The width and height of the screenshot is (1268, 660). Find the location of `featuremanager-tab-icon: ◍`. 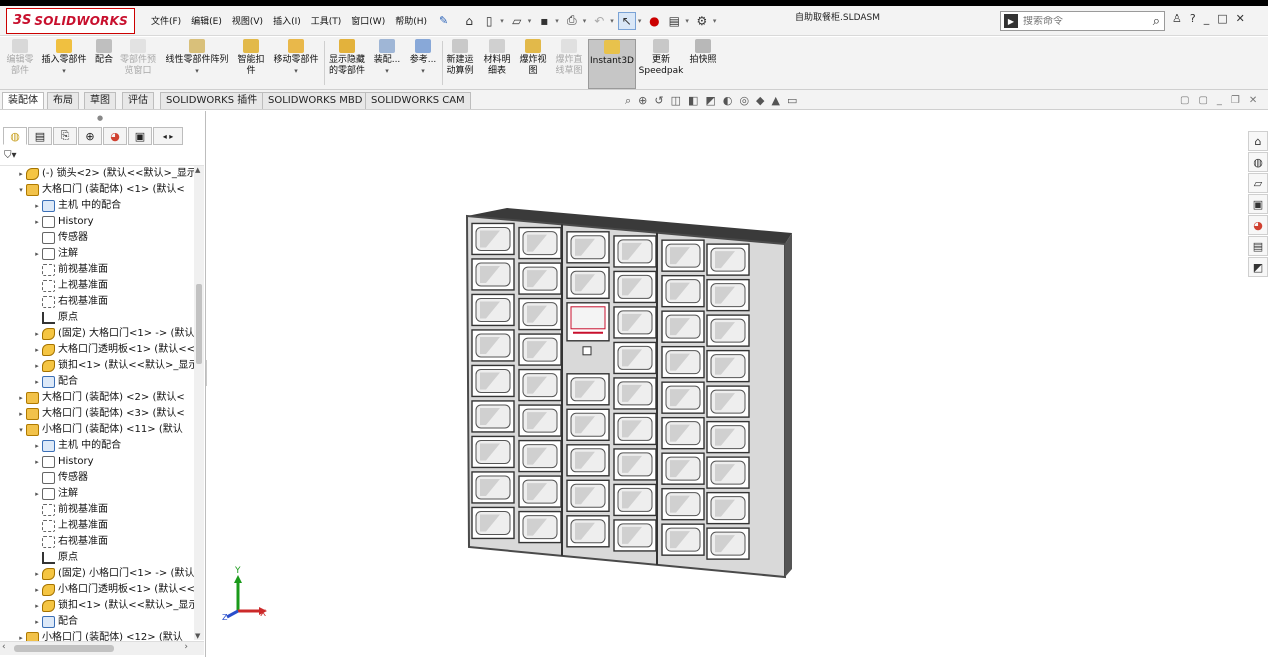

featuremanager-tab-icon: ◍ is located at coordinates (15, 136).